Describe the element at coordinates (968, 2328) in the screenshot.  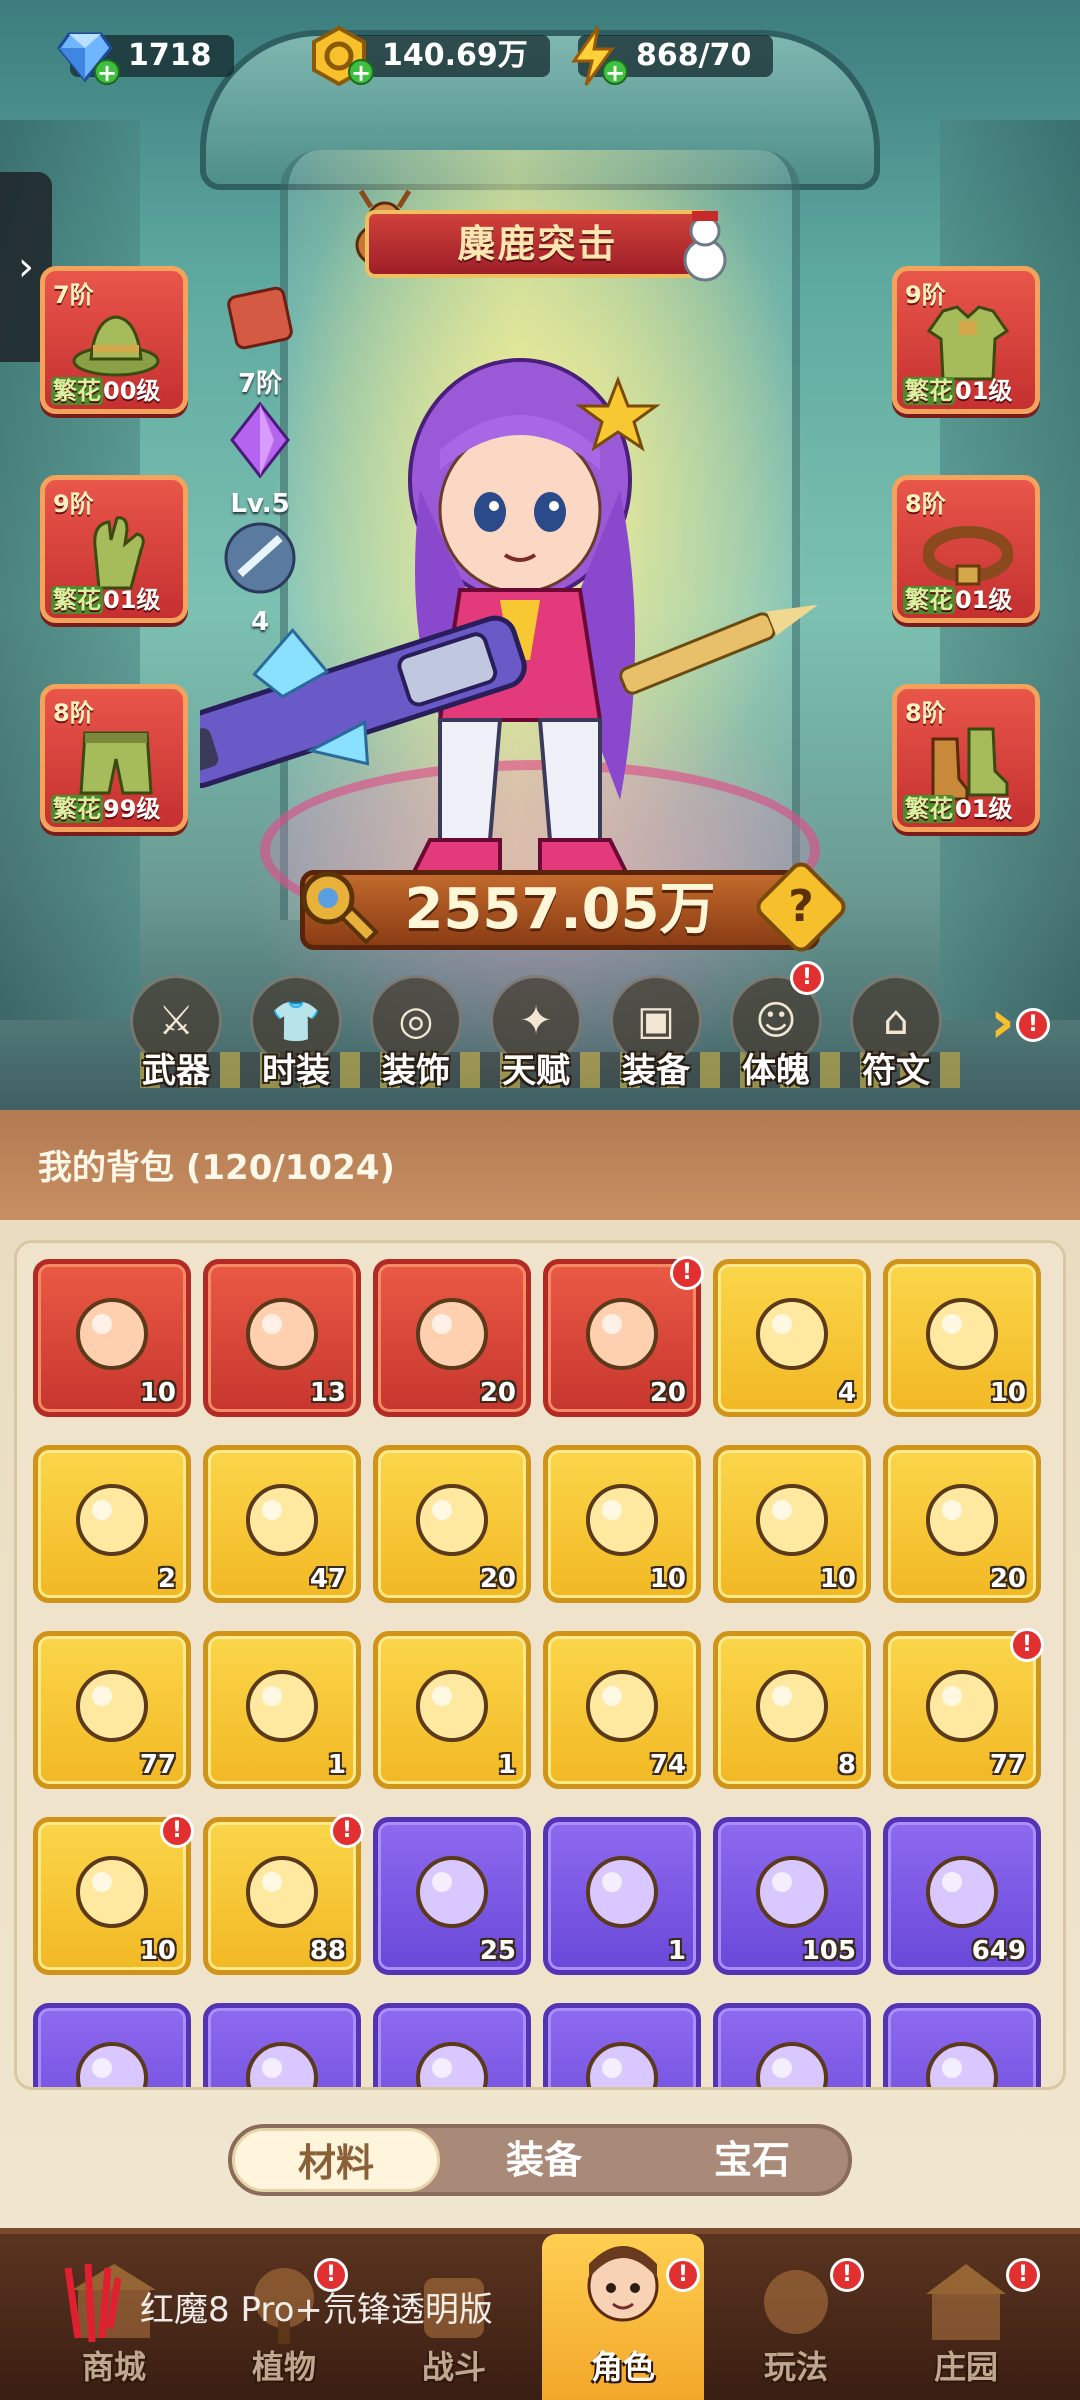
I see `nav-manor: 庄园 !` at that location.